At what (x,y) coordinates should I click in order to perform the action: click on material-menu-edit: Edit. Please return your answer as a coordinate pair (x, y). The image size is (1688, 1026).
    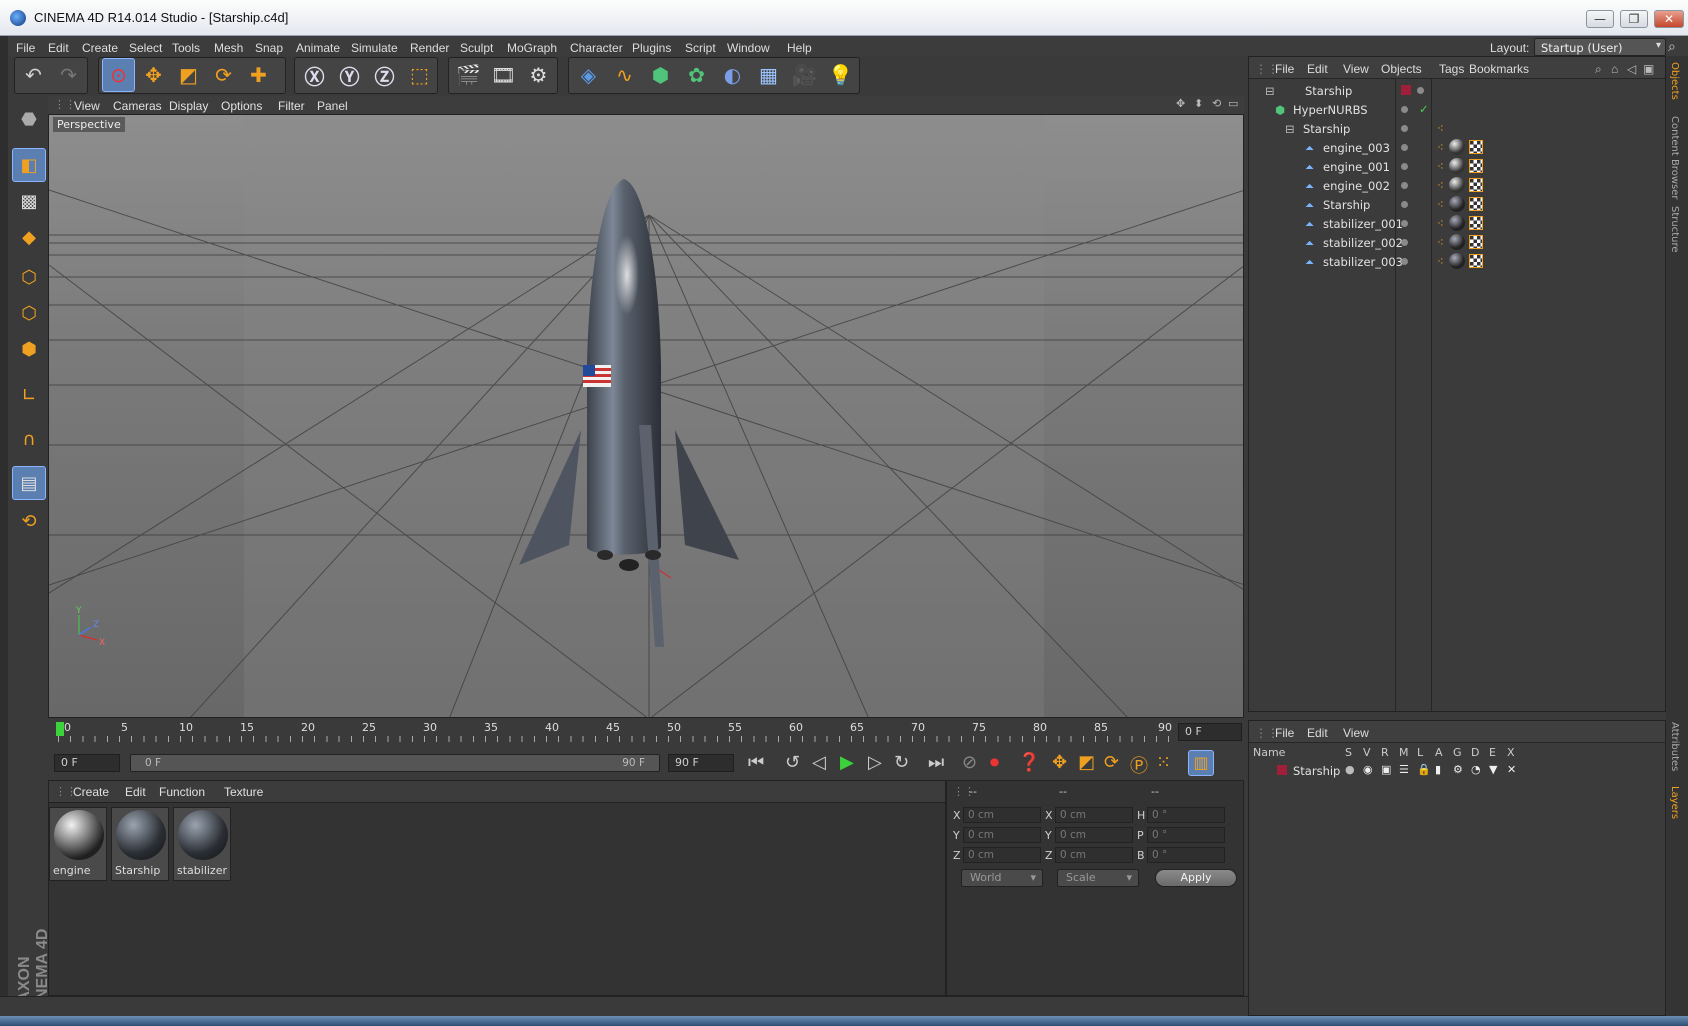
    Looking at the image, I should click on (135, 792).